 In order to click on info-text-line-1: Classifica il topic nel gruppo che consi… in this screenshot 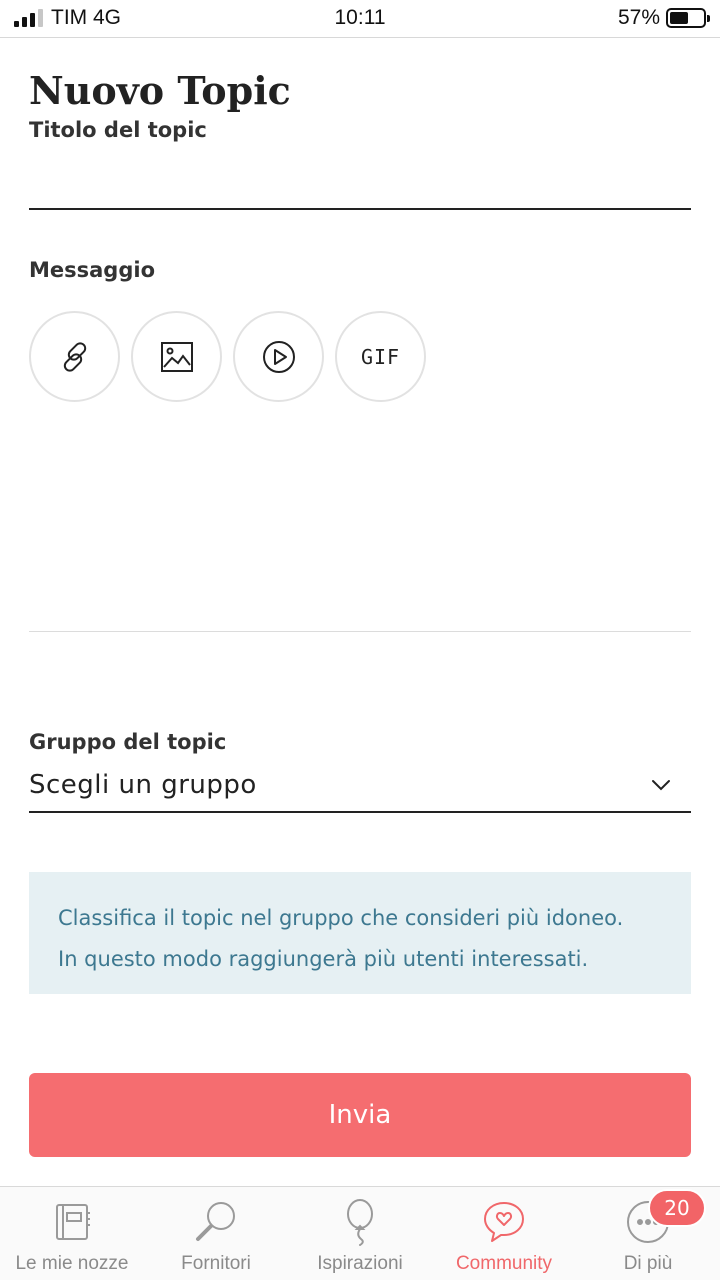, I will do `click(341, 918)`.